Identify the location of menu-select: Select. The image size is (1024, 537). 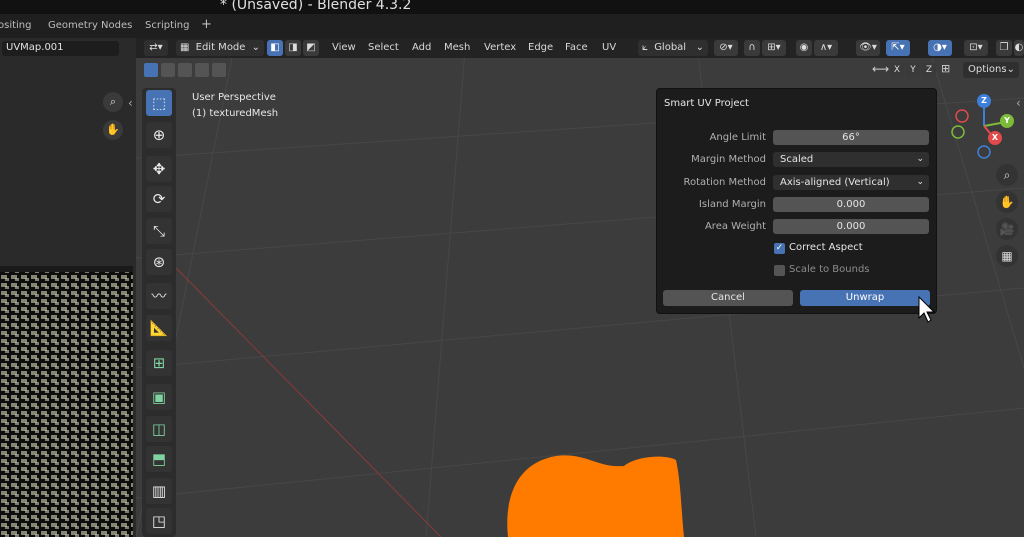
(383, 47).